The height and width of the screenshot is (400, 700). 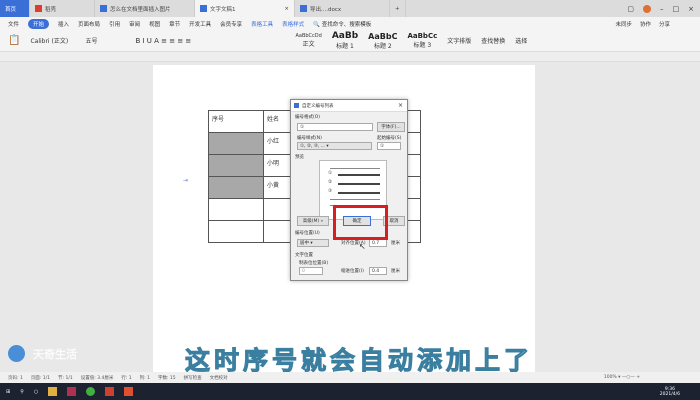 I want to click on avatar, so click(x=647, y=8).